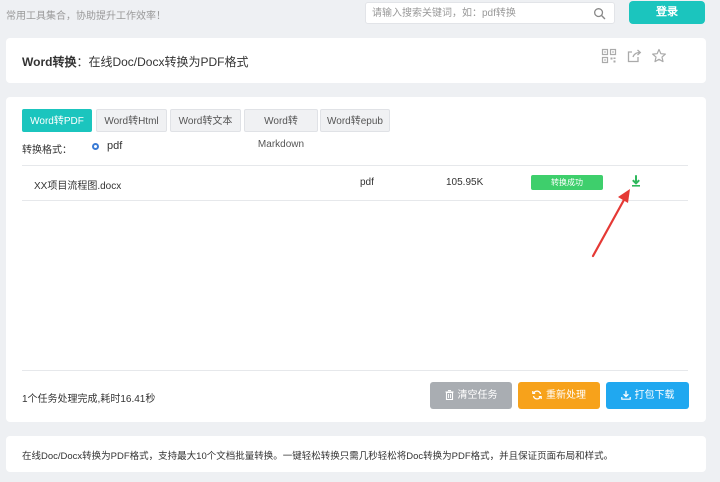  Describe the element at coordinates (654, 395) in the screenshot. I see `download-all-label: 打包下载` at that location.